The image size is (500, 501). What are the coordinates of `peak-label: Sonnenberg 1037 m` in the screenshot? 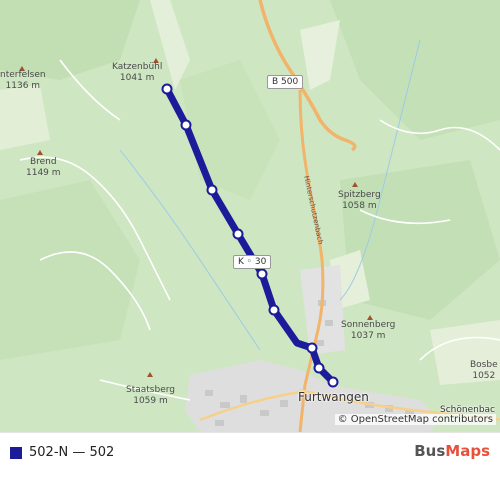 It's located at (368, 330).